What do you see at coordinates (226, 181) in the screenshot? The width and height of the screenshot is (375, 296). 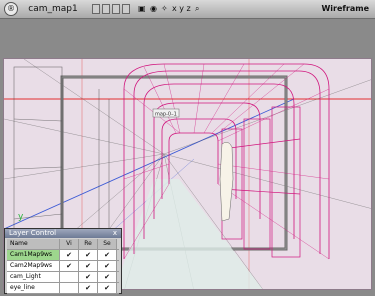 I see `standing-figure` at bounding box center [226, 181].